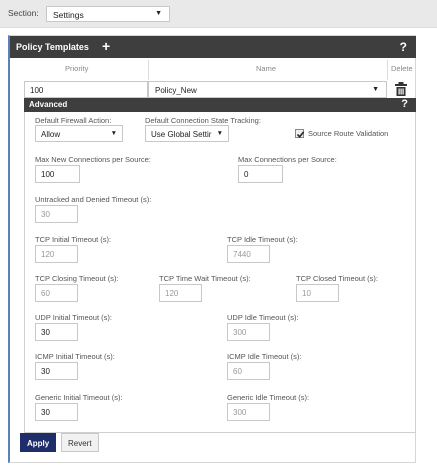 This screenshot has width=437, height=472. I want to click on section-select-value: Settings, so click(68, 15).